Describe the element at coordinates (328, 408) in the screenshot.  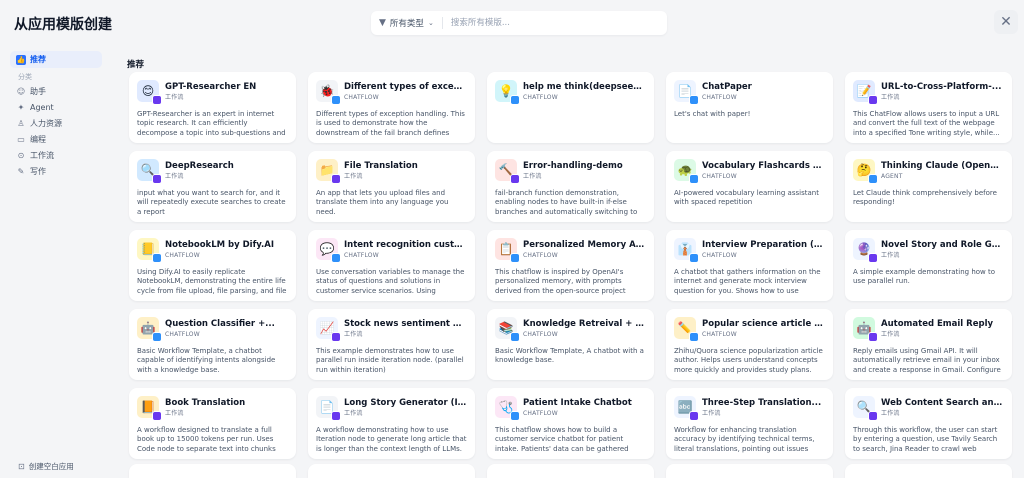
I see `app-icon: 📄` at that location.